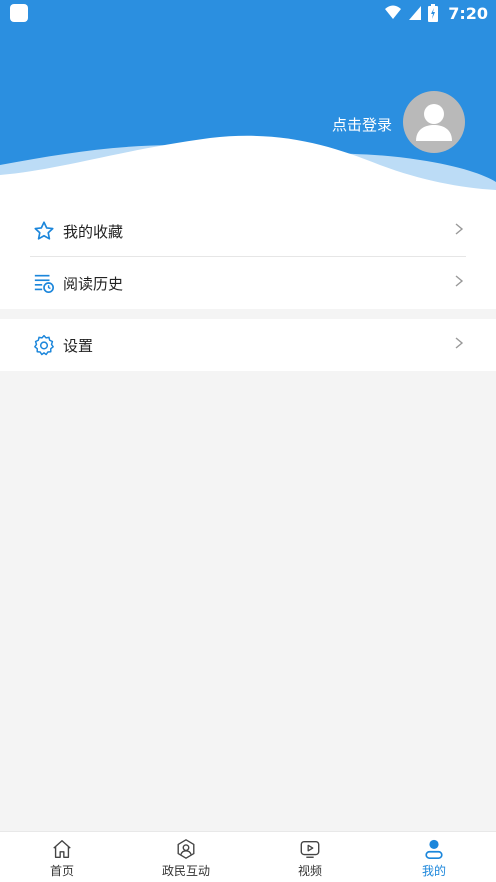 This screenshot has width=496, height=882. I want to click on nav-home: 首页, so click(62, 857).